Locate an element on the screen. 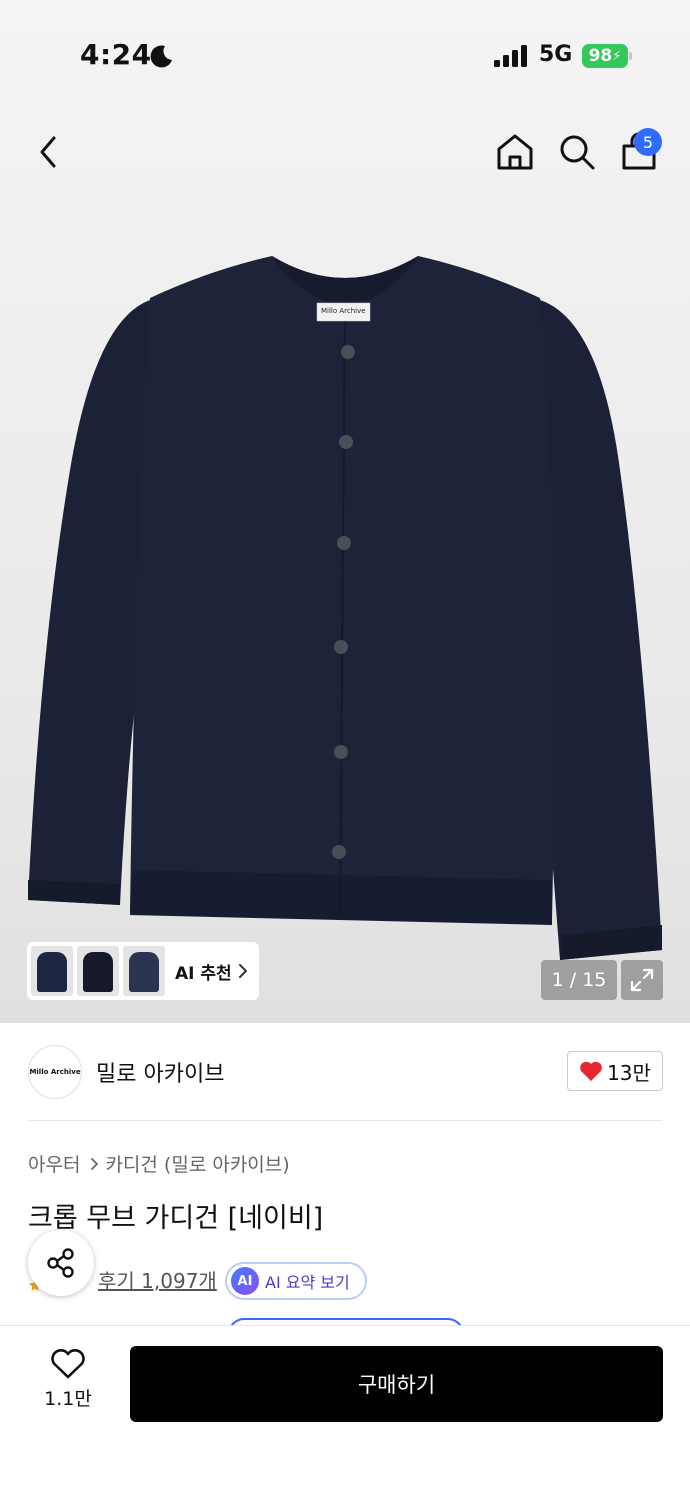 This screenshot has height=1500, width=690. wishlist-button: 1.1만 is located at coordinates (68, 1383).